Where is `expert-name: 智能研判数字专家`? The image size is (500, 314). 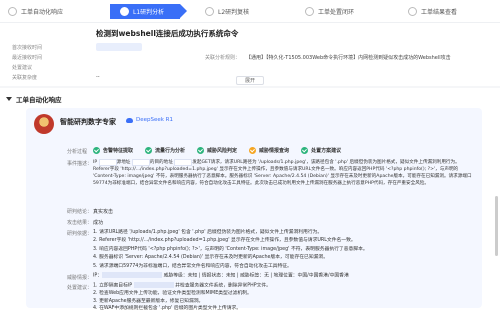
expert-name: 智能研判数字专家 is located at coordinates (88, 122).